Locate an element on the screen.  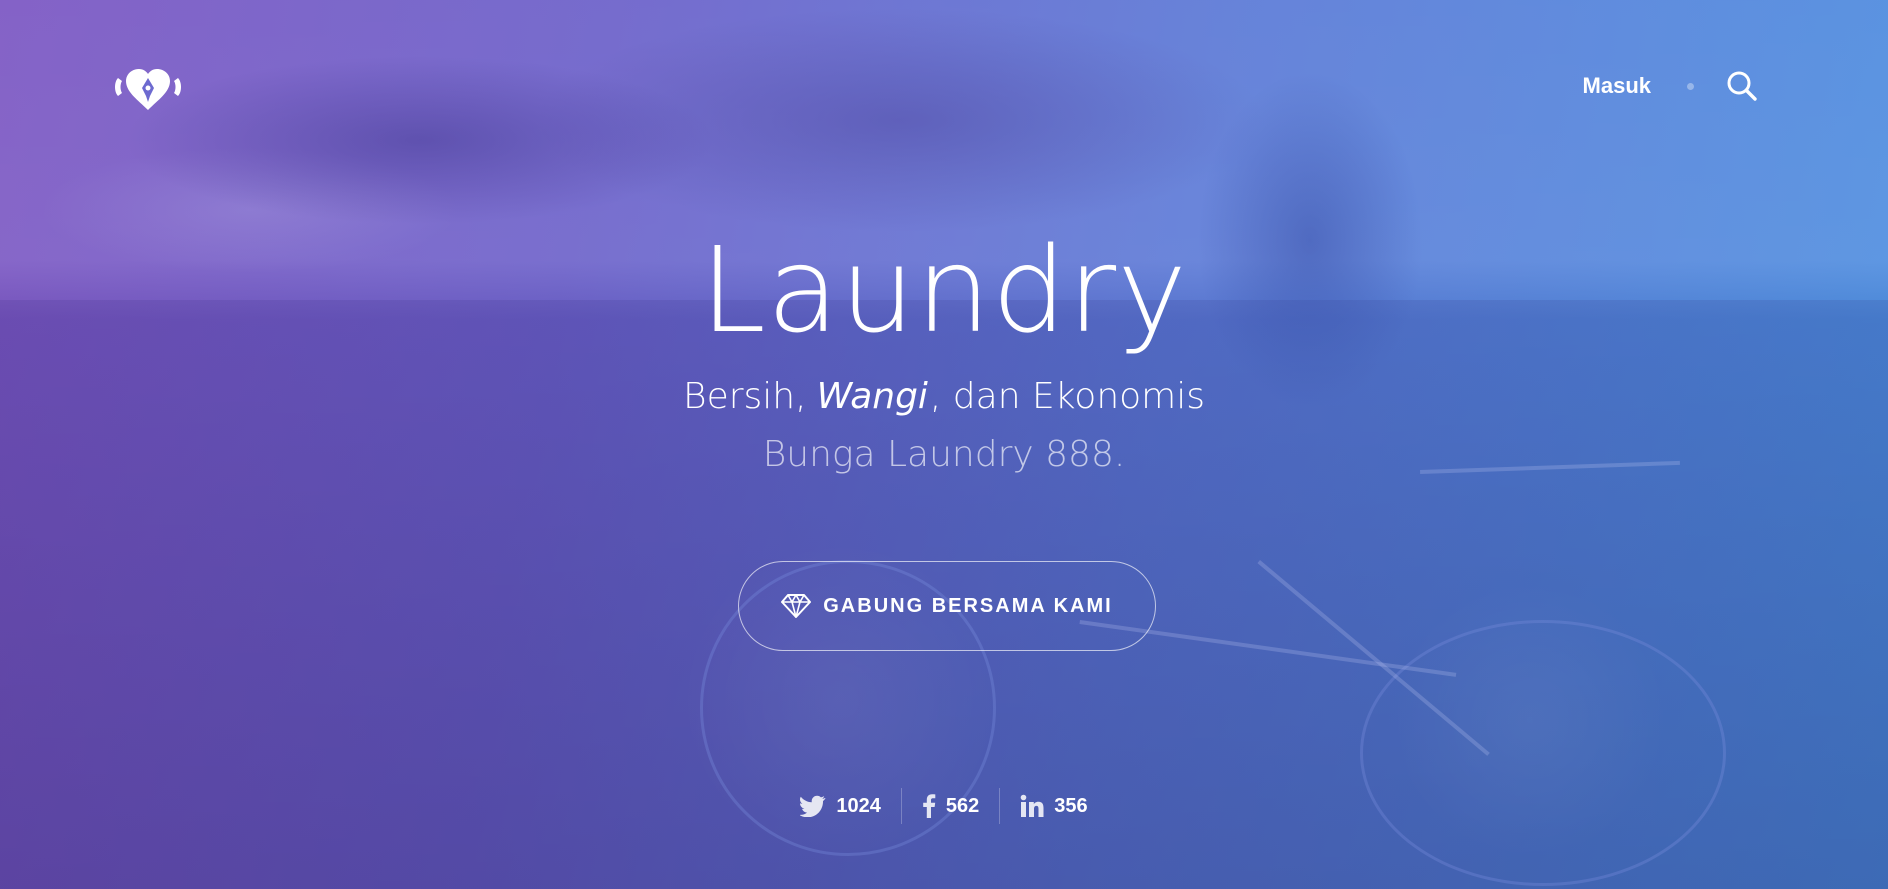
social-share-bar: 1024 562 356 is located at coordinates (944, 806).